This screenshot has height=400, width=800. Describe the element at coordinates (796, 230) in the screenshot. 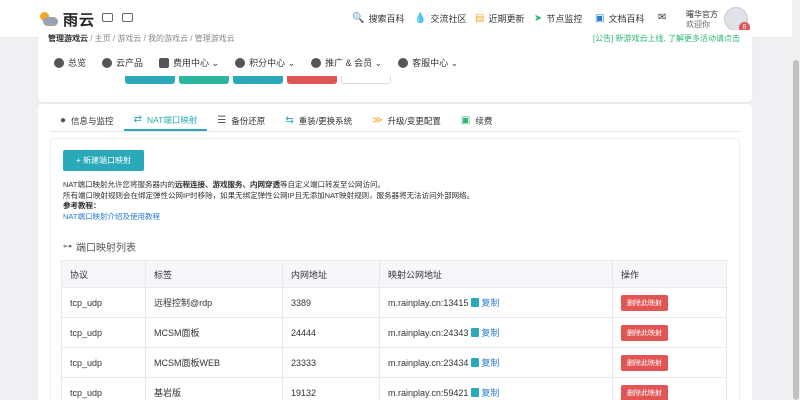

I see `scrollbar-thumb` at that location.